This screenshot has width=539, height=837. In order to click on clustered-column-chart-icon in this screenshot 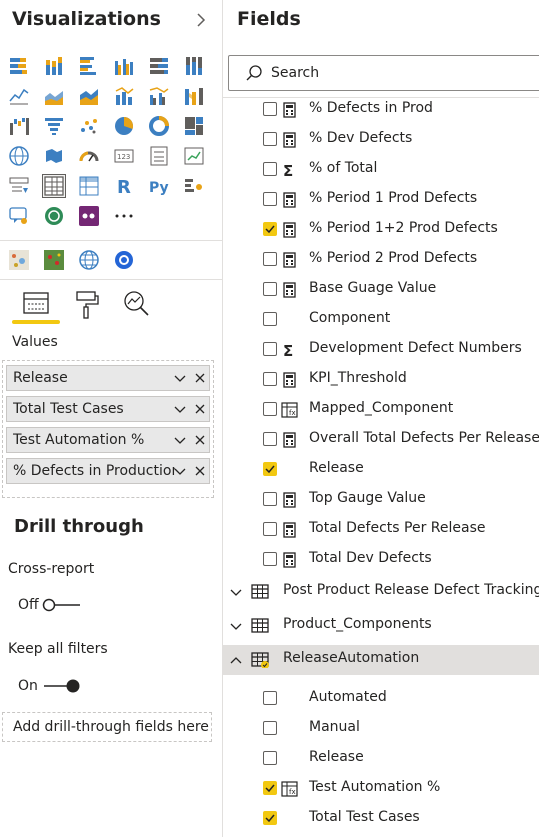, I will do `click(124, 66)`.